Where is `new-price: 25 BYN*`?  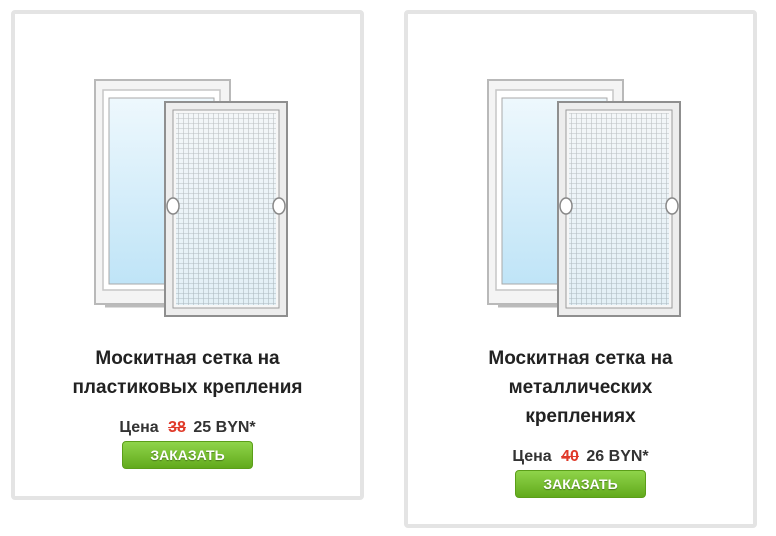
new-price: 25 BYN* is located at coordinates (224, 427).